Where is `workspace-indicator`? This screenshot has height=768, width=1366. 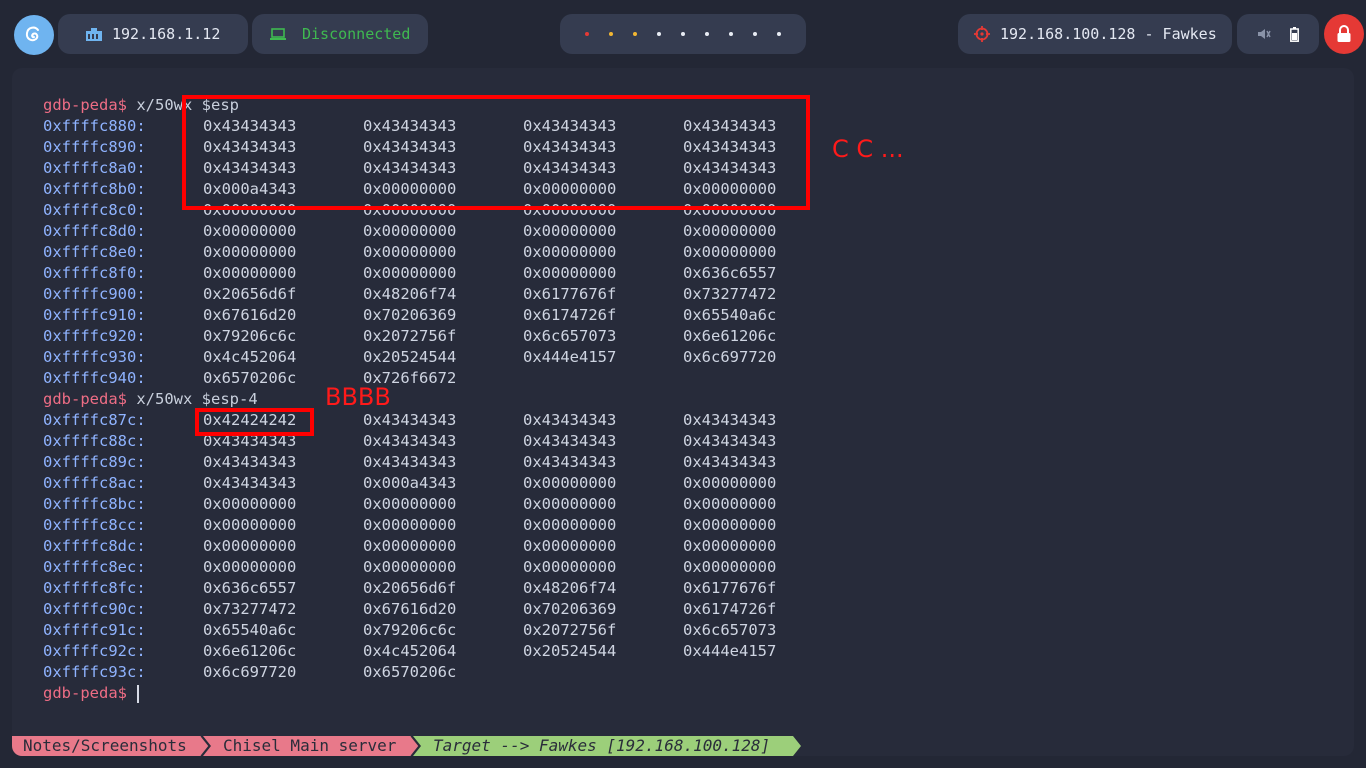
workspace-indicator is located at coordinates (683, 34).